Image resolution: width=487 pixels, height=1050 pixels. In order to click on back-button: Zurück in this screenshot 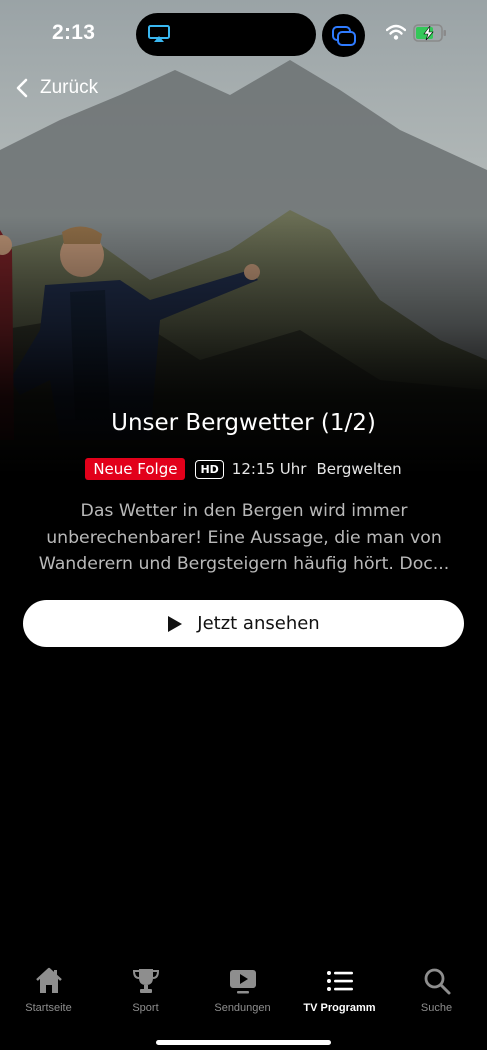, I will do `click(55, 88)`.